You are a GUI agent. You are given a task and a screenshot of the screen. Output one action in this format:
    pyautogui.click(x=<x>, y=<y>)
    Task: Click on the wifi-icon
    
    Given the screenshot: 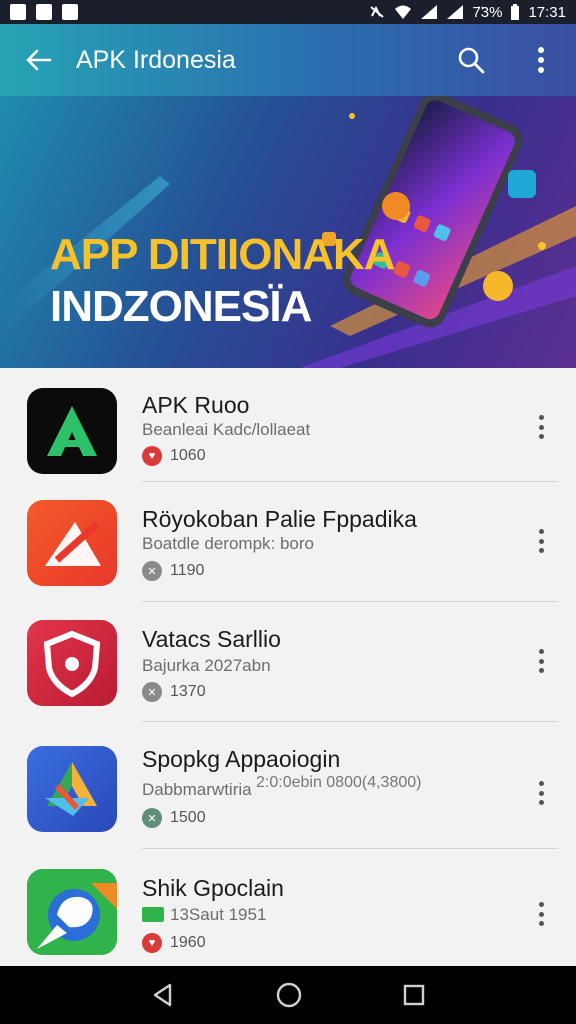 What is the action you would take?
    pyautogui.click(x=403, y=12)
    